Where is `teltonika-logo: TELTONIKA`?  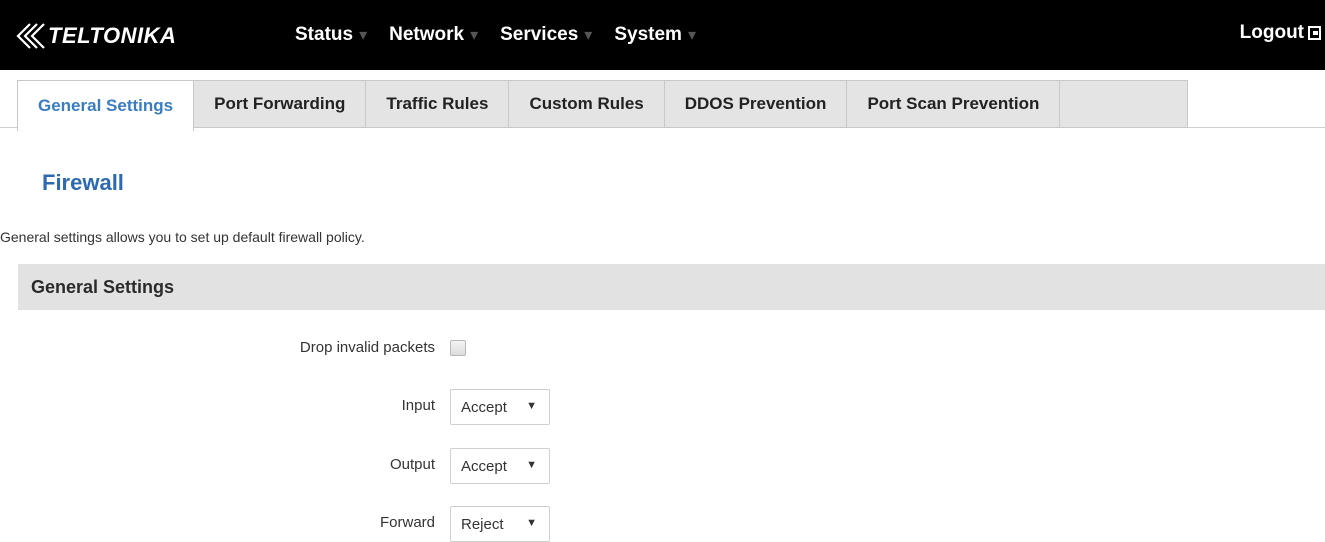
teltonika-logo: TELTONIKA is located at coordinates (94, 36).